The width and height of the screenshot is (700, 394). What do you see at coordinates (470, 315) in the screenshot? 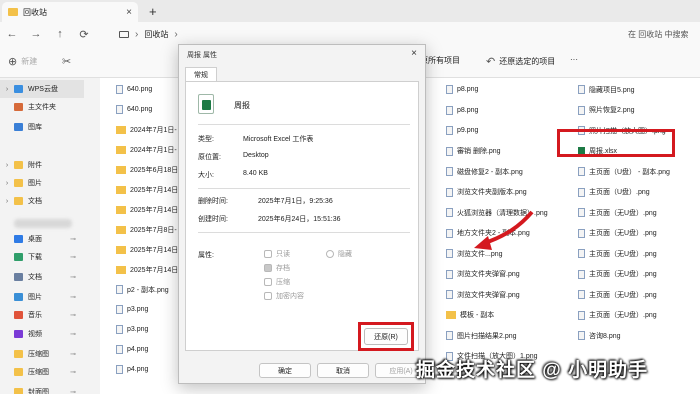
I see `file-item: 模板 - 副本` at bounding box center [470, 315].